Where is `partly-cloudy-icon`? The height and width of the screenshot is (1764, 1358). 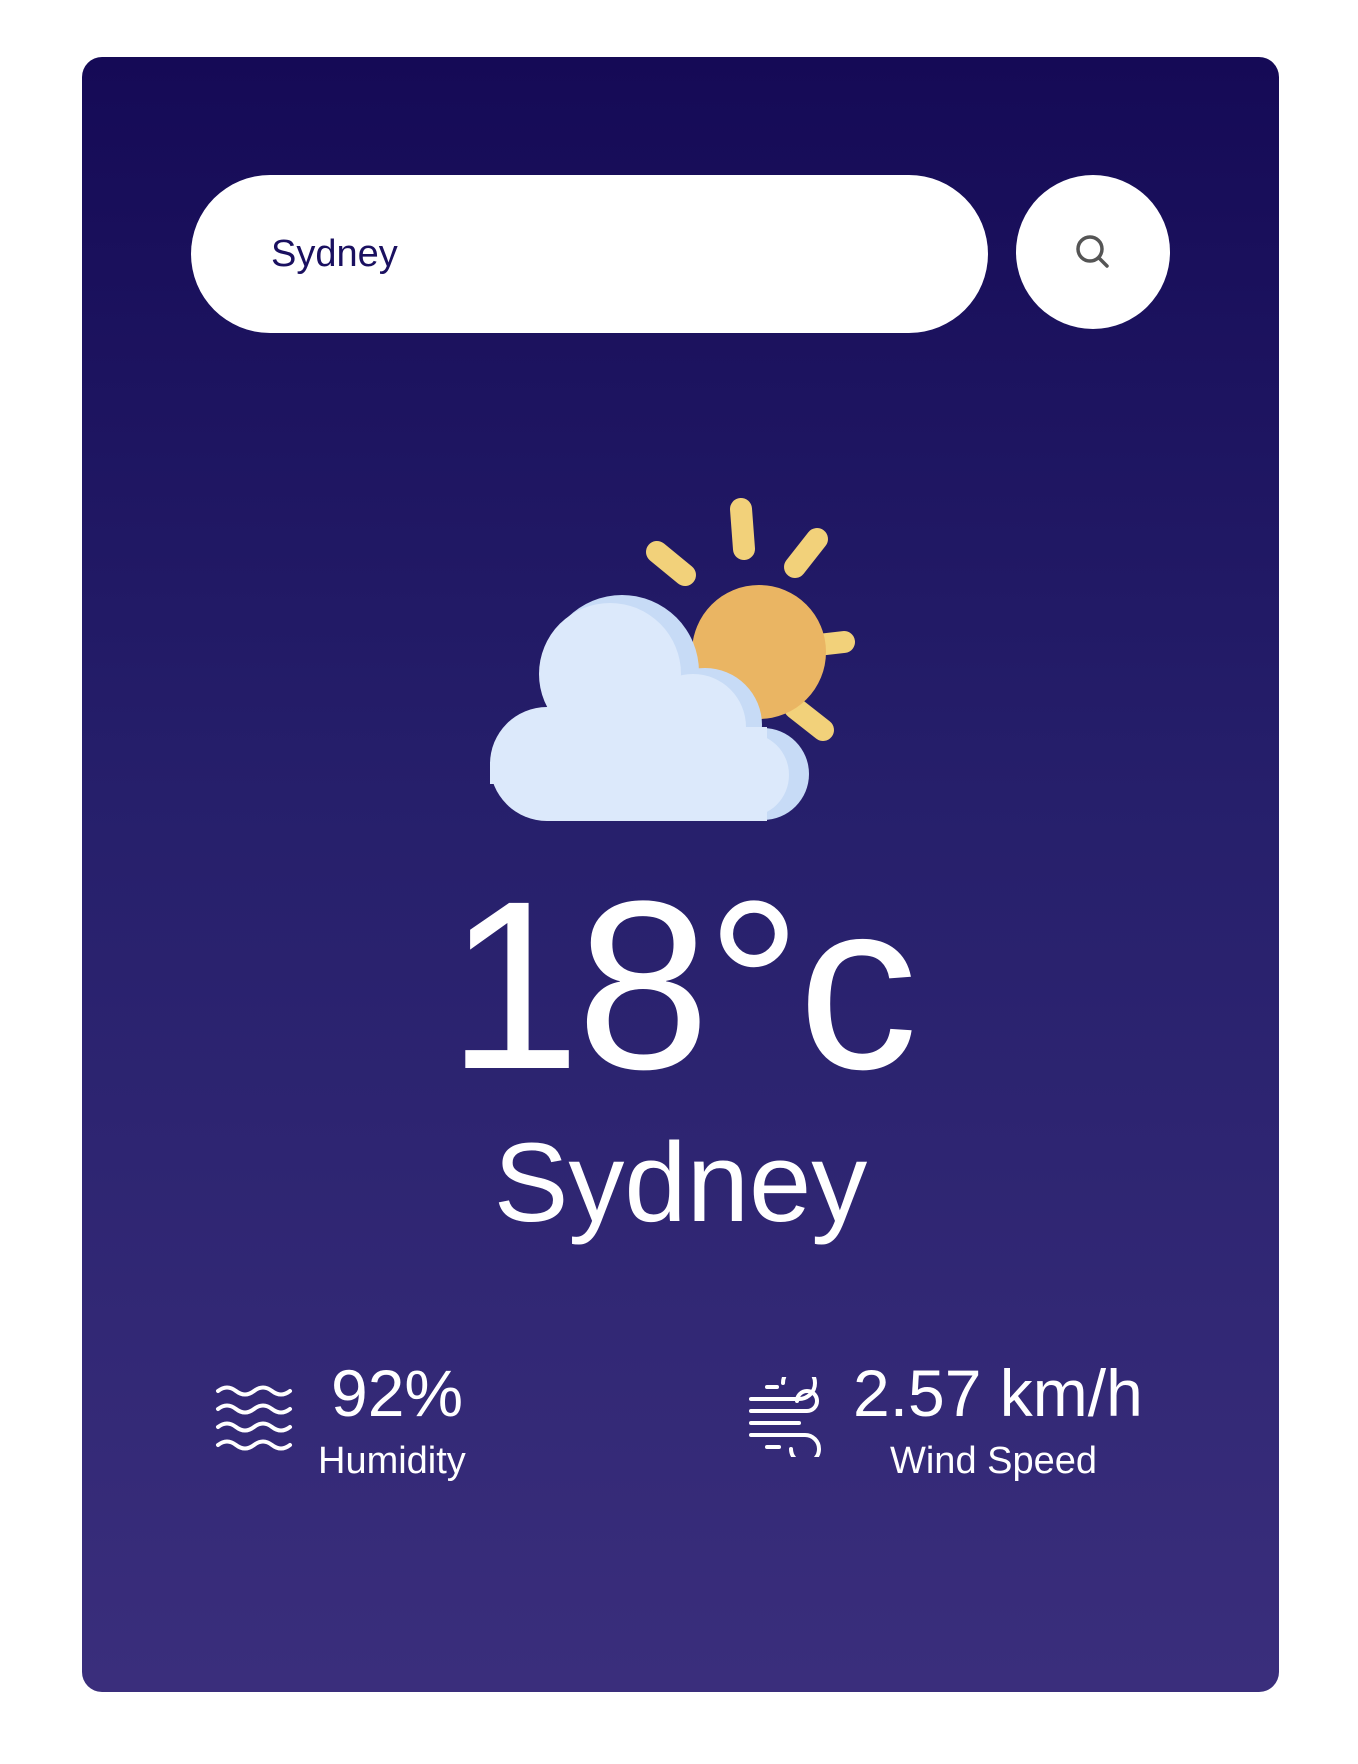
partly-cloudy-icon is located at coordinates (672, 659).